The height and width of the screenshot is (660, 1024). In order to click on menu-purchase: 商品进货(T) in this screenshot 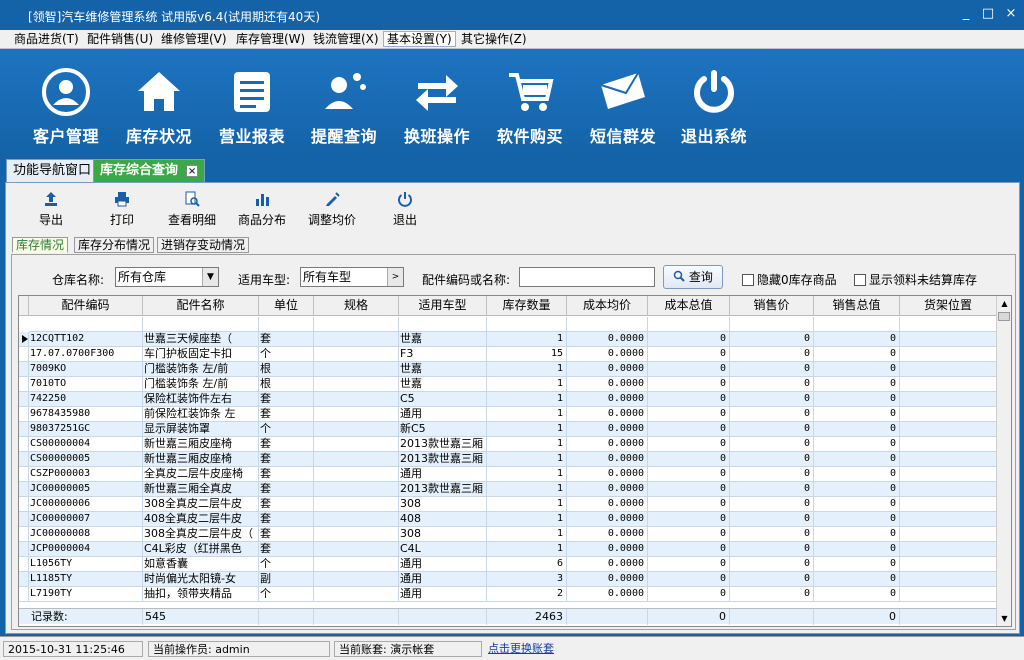, I will do `click(46, 40)`.